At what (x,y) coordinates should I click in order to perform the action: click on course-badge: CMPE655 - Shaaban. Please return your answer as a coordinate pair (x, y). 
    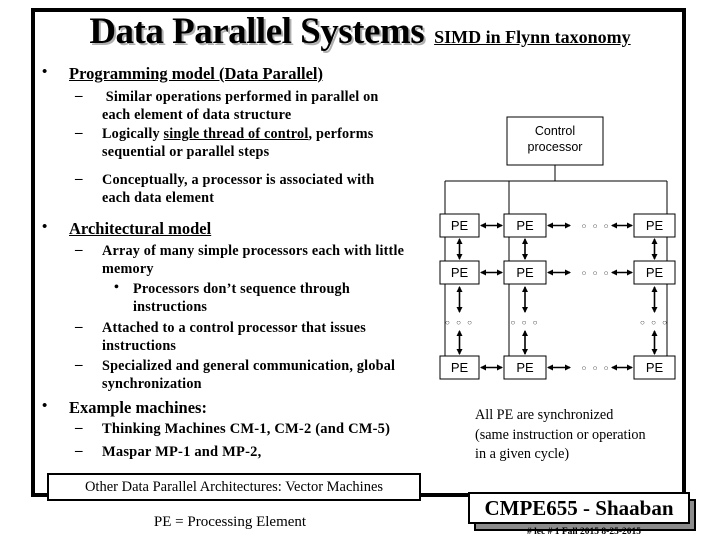
    Looking at the image, I should click on (579, 508).